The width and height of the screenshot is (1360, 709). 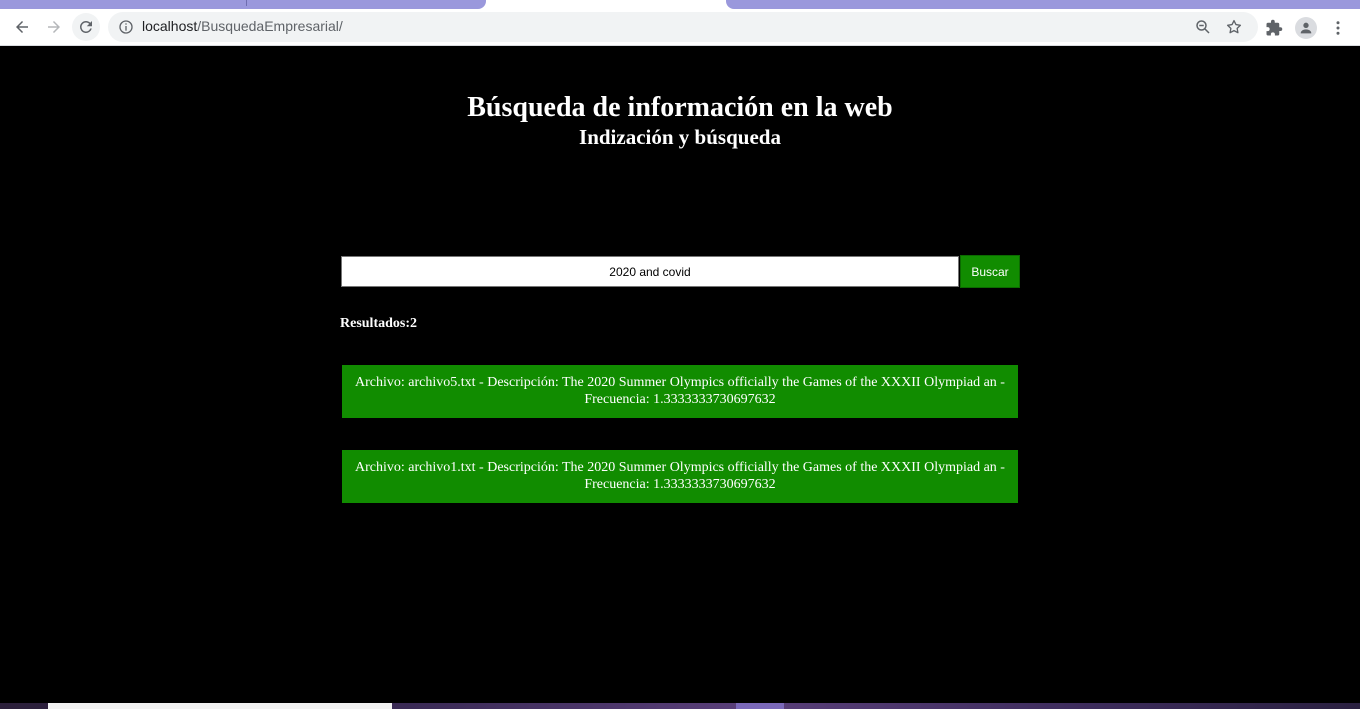 I want to click on forward-button, so click(x=54, y=27).